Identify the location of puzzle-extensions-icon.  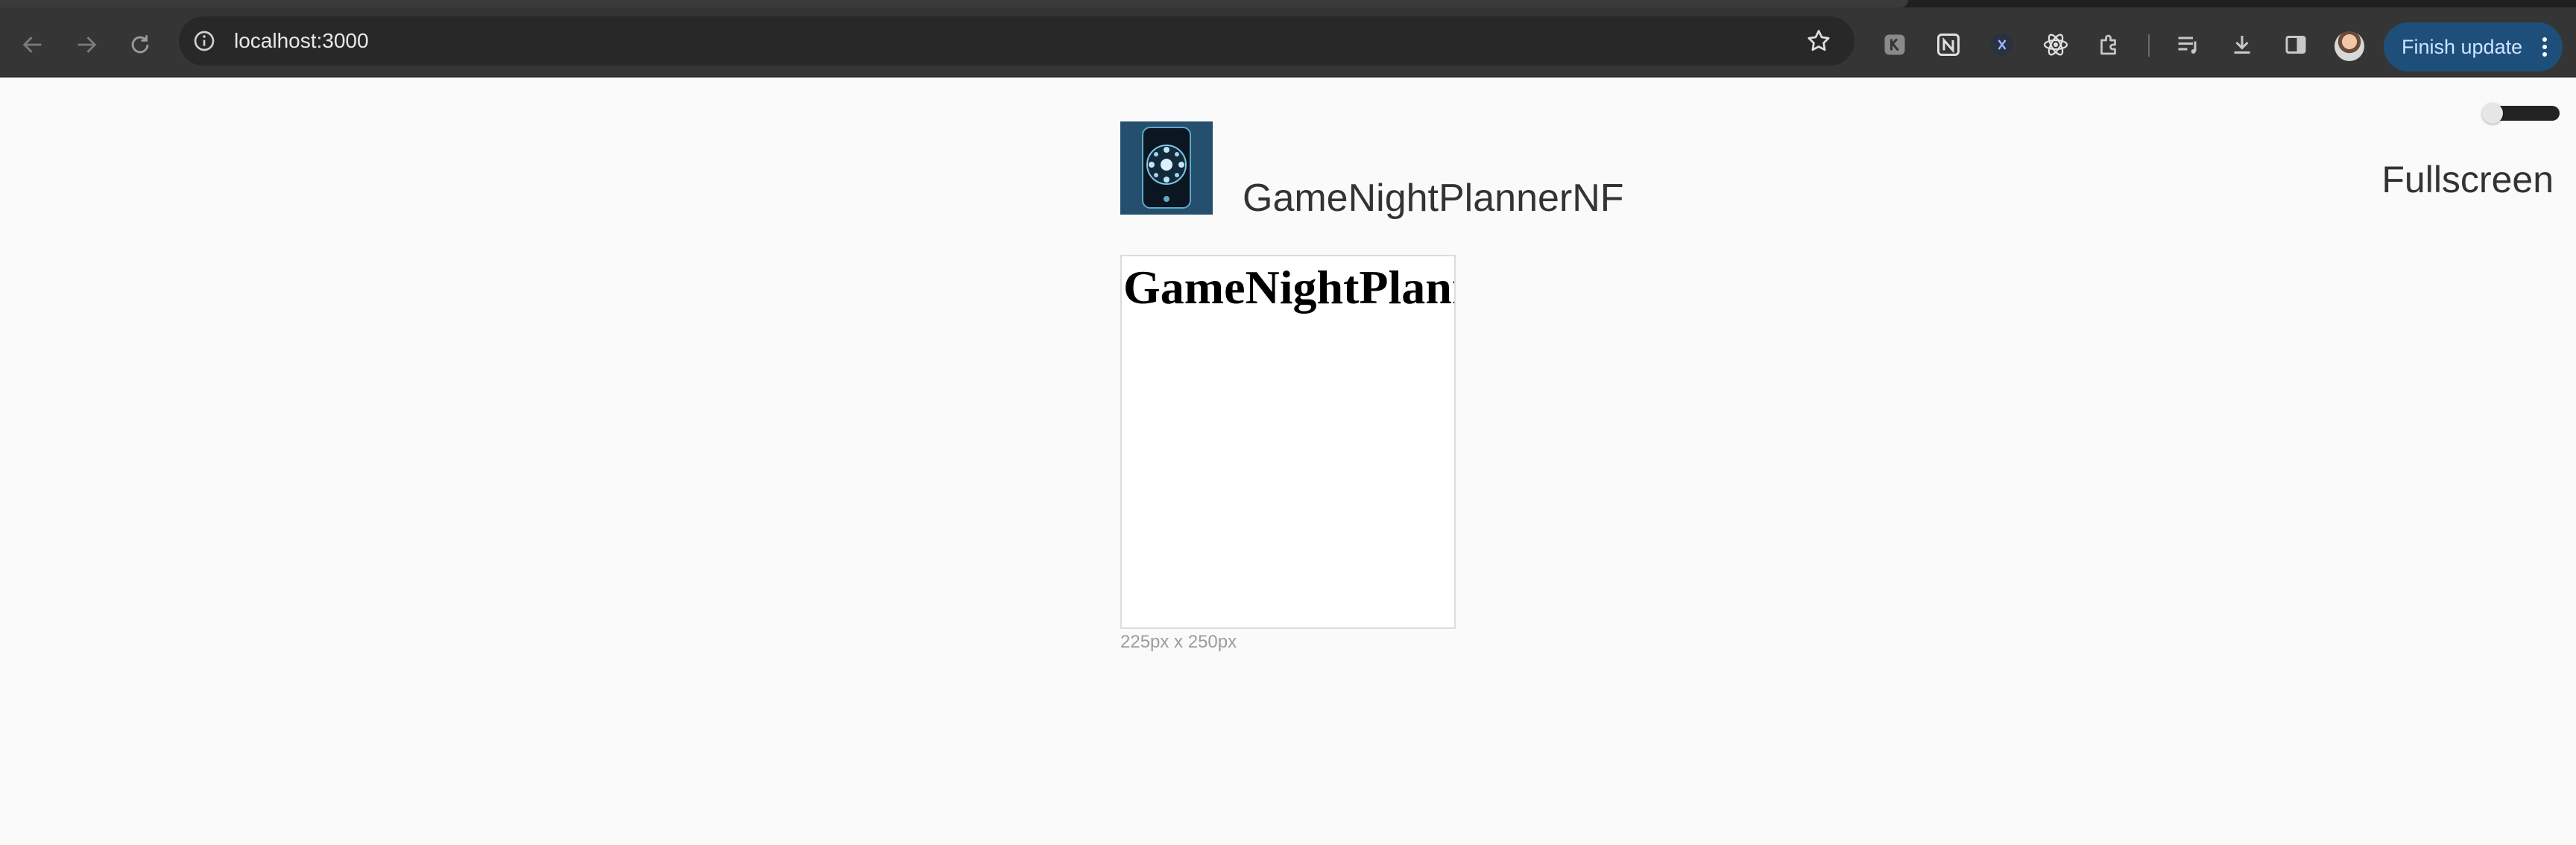
(2109, 45).